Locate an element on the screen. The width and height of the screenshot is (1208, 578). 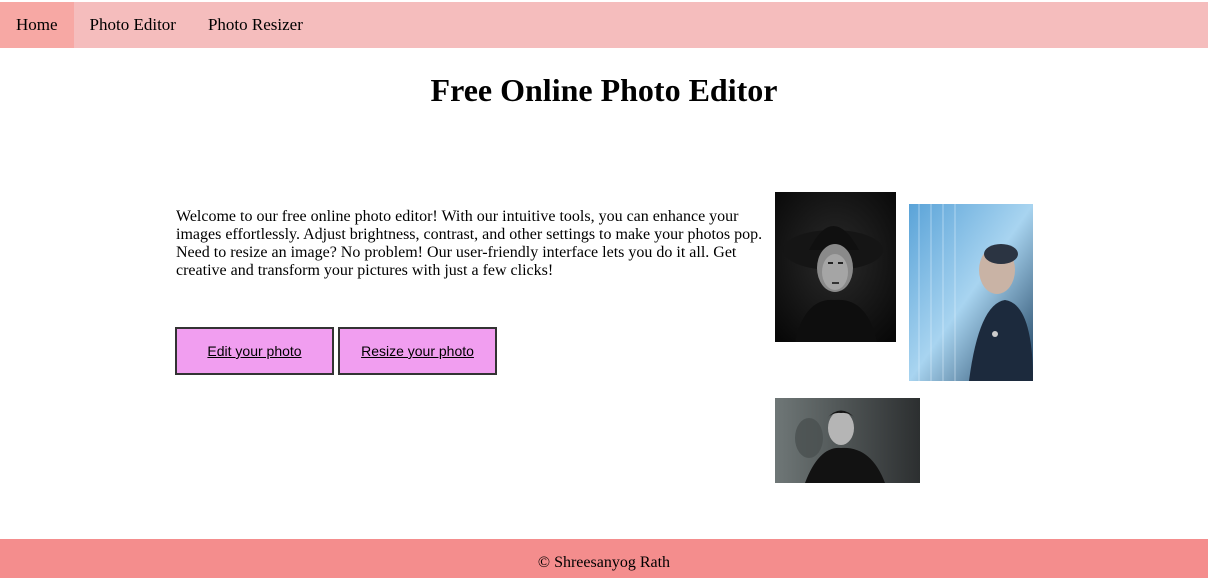
edit-photo-button: Edit your photo is located at coordinates (254, 351).